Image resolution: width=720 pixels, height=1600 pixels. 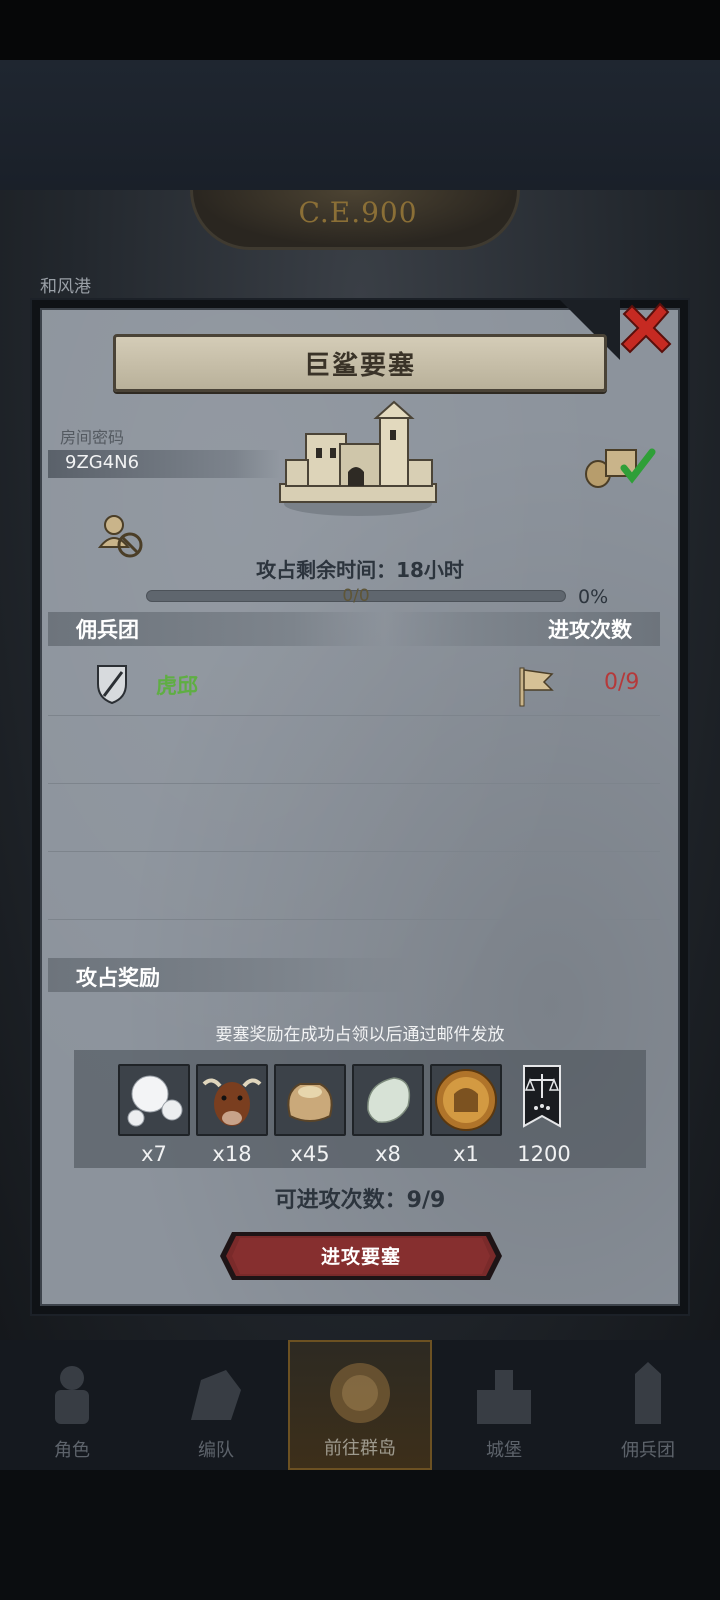 I want to click on close-button, so click(x=649, y=328).